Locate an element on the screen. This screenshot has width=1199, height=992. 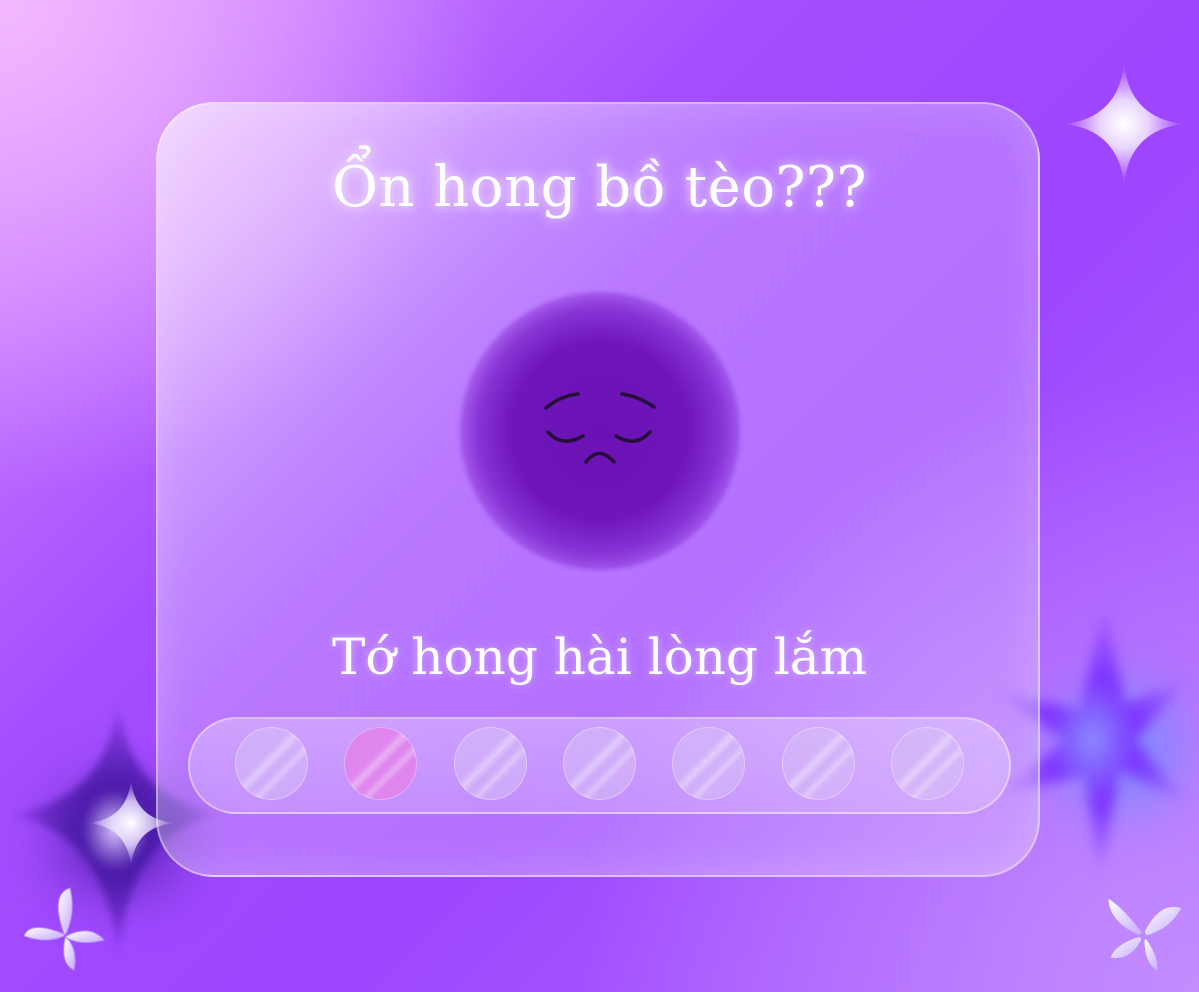
rating-caption: Tớ hong hài lòng lắm is located at coordinates (599, 657).